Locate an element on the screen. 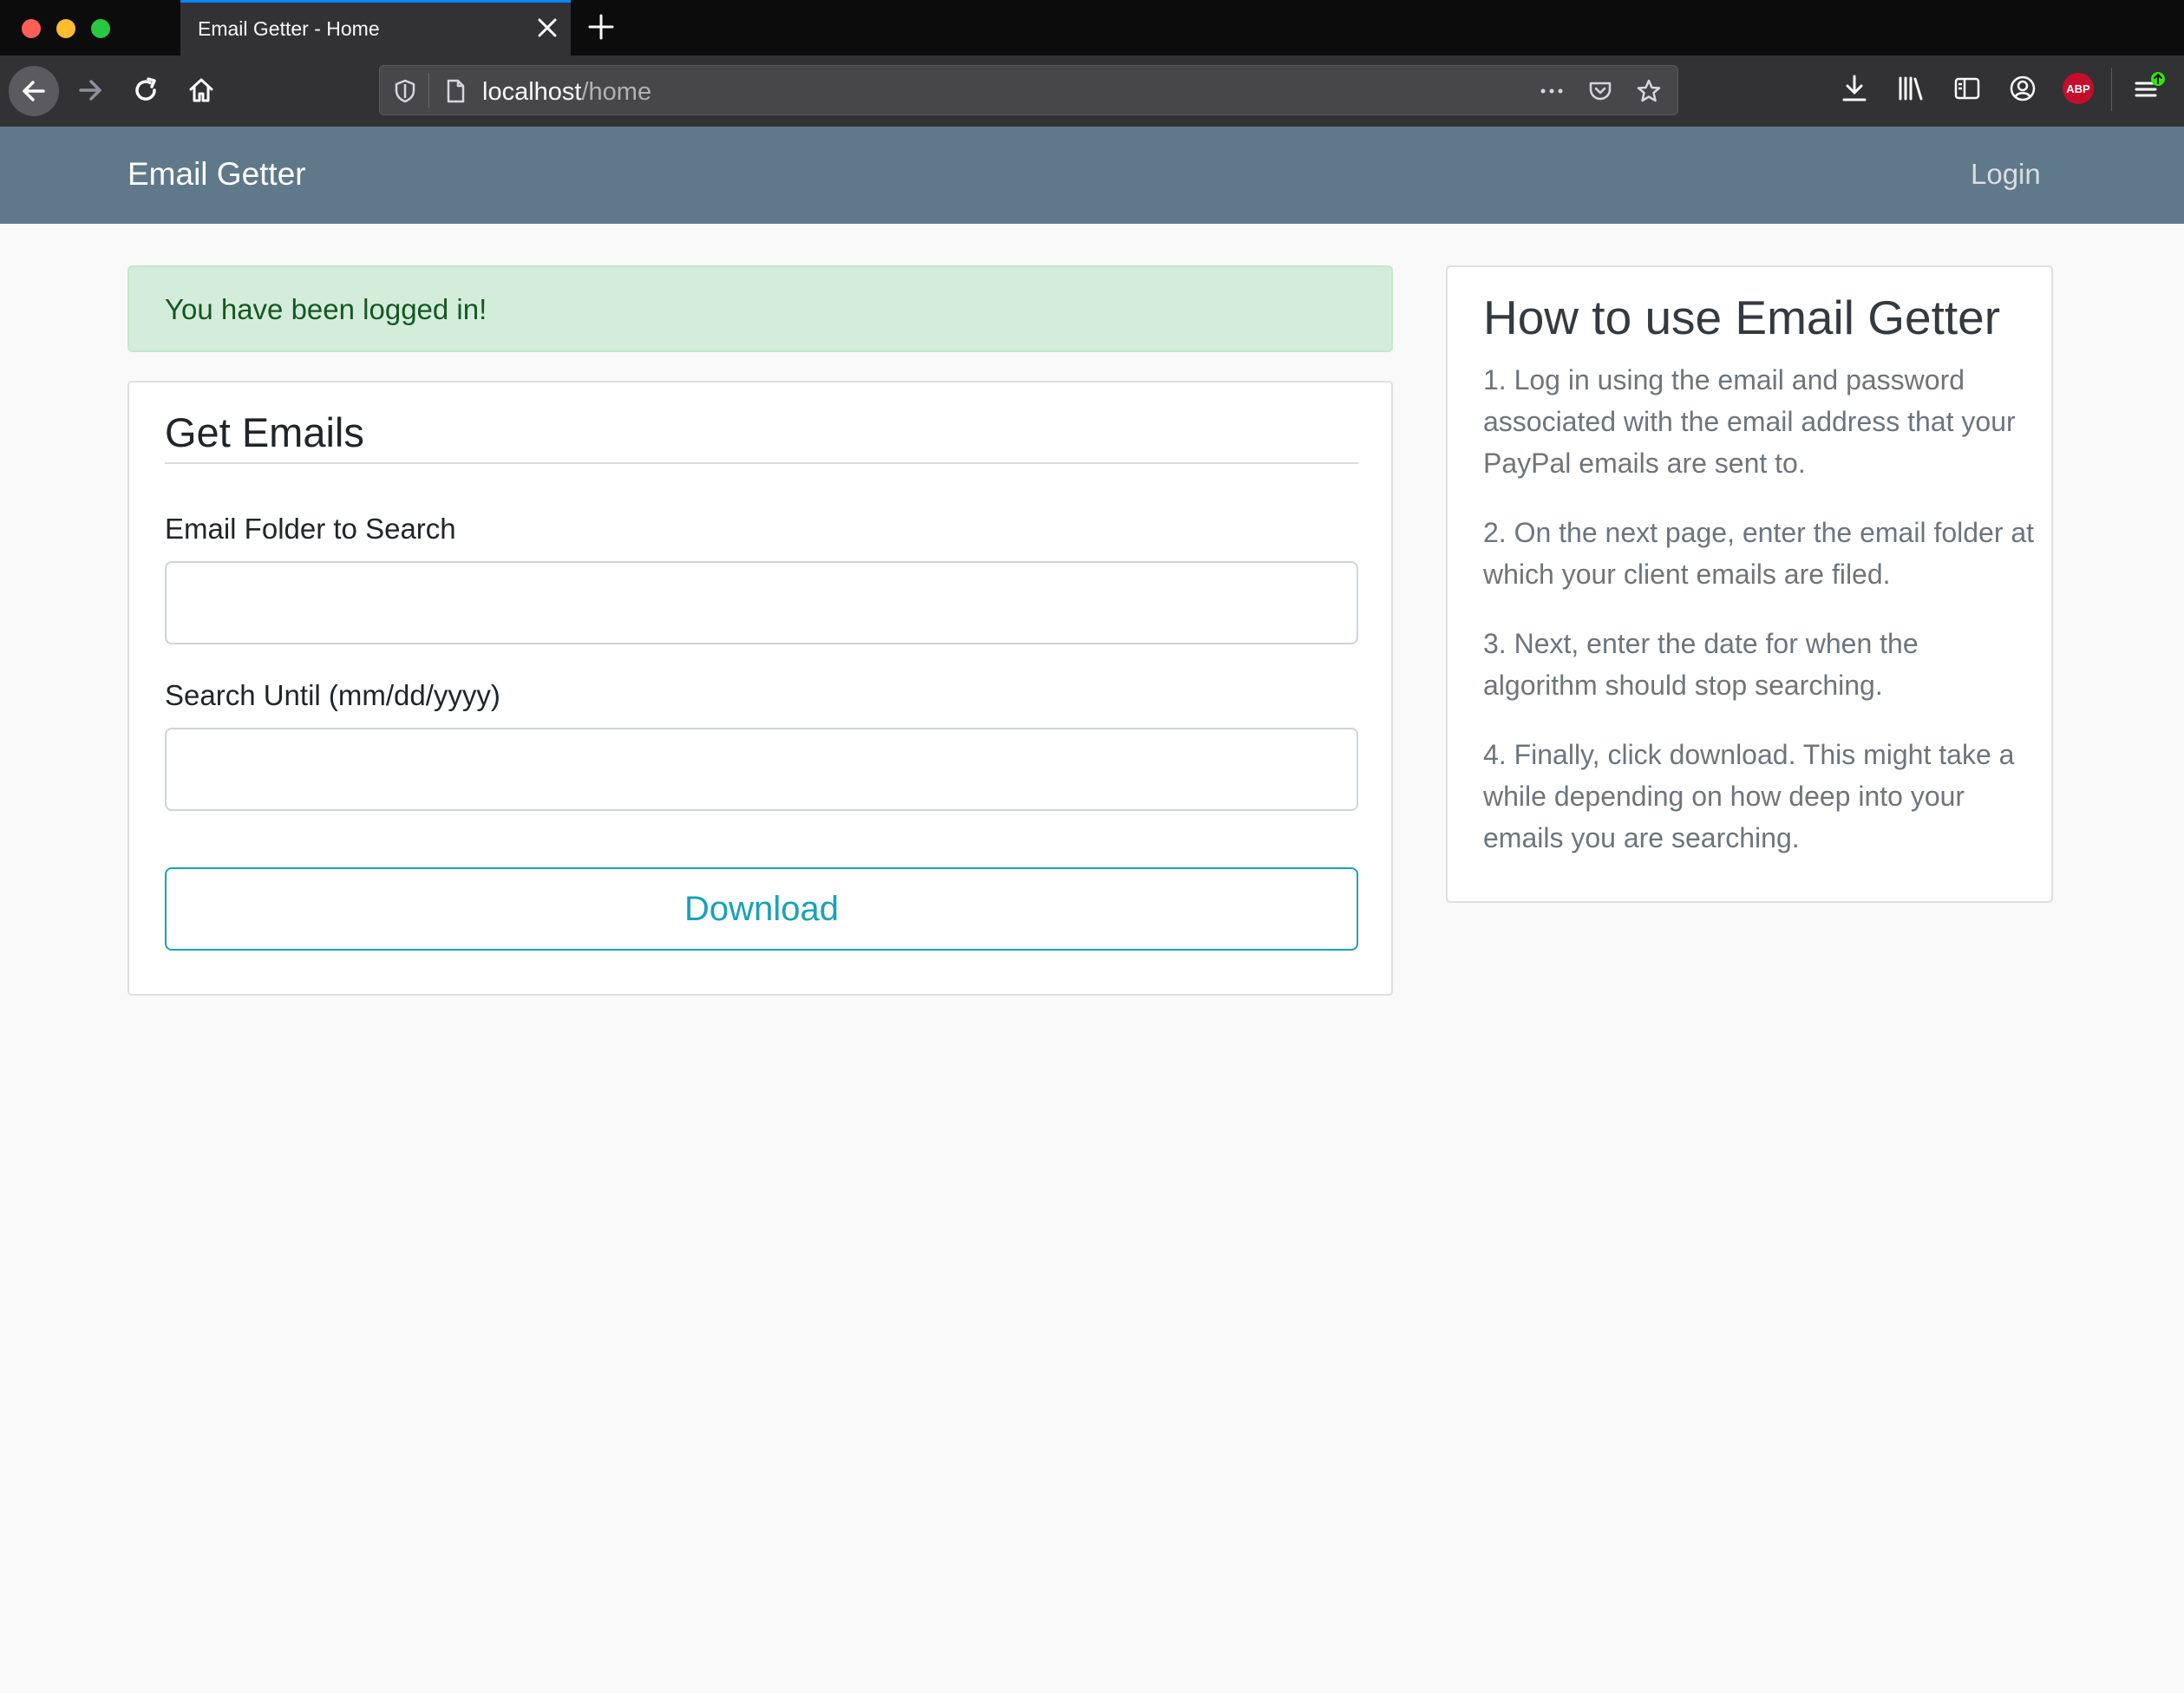 Image resolution: width=2184 pixels, height=1693 pixels. library-icon is located at coordinates (1911, 88).